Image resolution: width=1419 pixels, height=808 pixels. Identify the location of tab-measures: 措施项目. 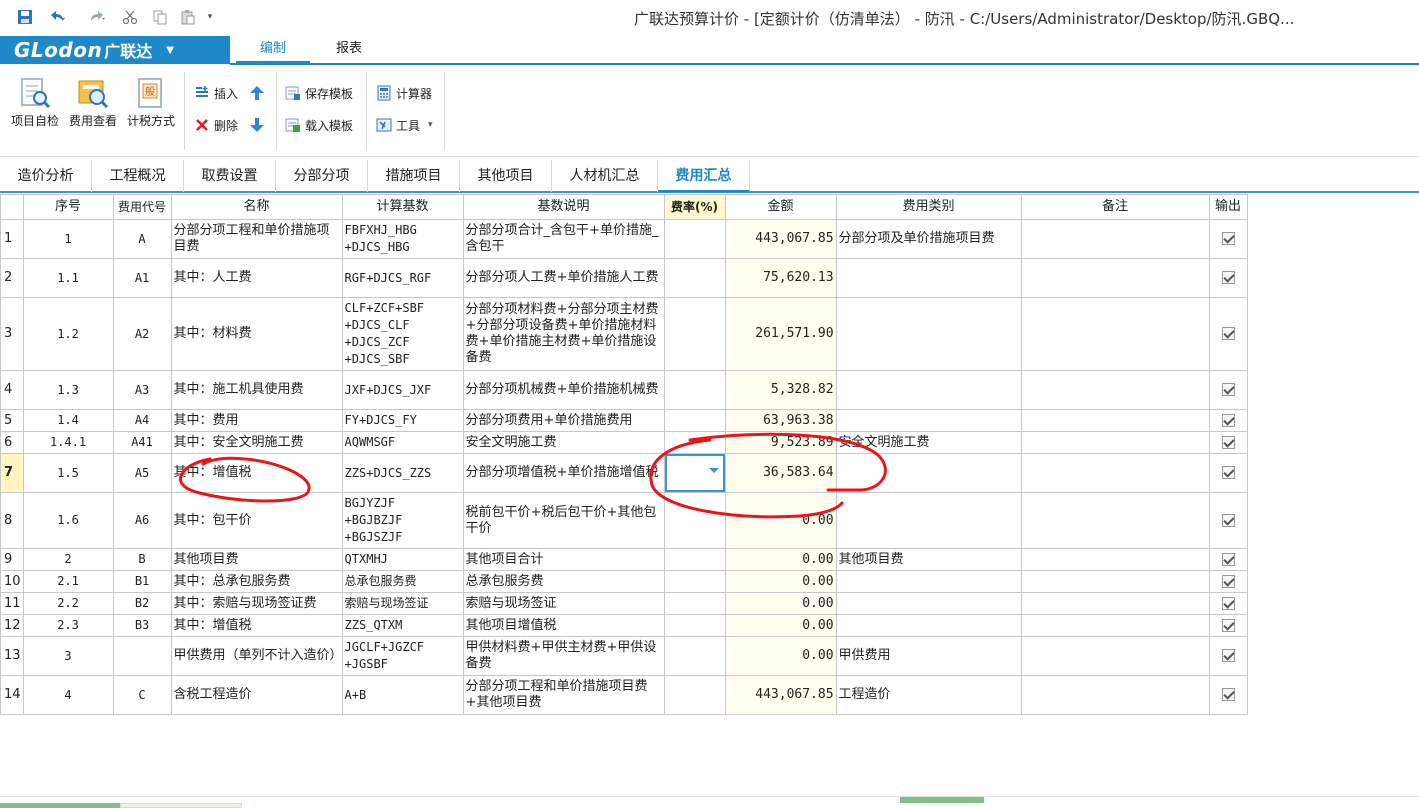
(414, 176).